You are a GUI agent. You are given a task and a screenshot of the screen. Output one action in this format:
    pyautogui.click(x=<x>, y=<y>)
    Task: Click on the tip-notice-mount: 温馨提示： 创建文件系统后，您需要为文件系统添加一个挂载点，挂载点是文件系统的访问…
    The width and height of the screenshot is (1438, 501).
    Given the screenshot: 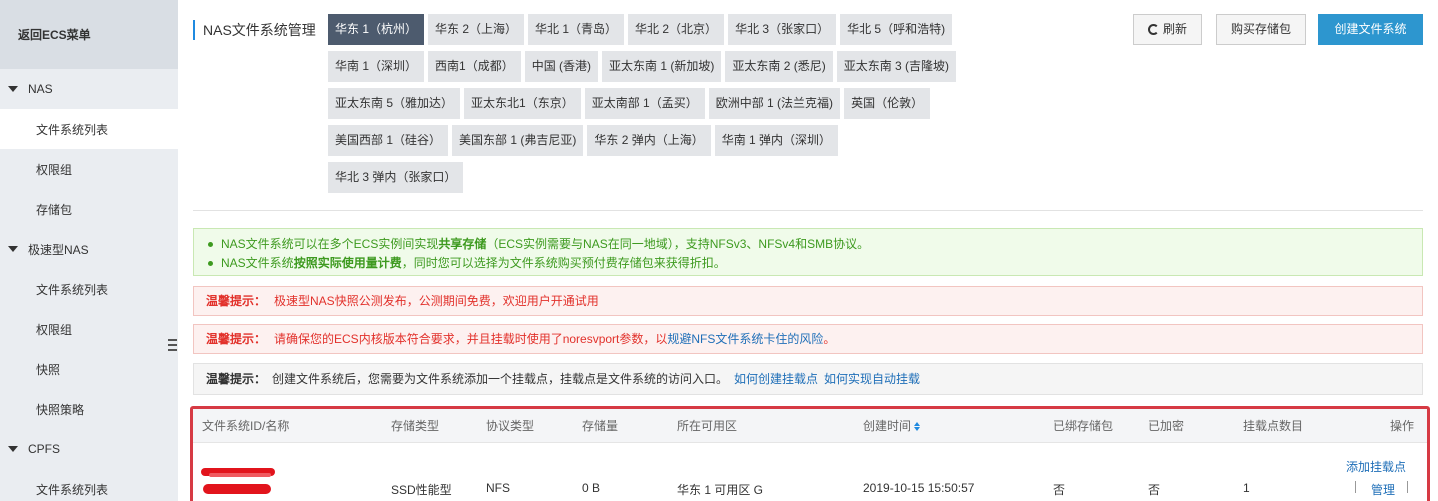 What is the action you would take?
    pyautogui.click(x=808, y=379)
    